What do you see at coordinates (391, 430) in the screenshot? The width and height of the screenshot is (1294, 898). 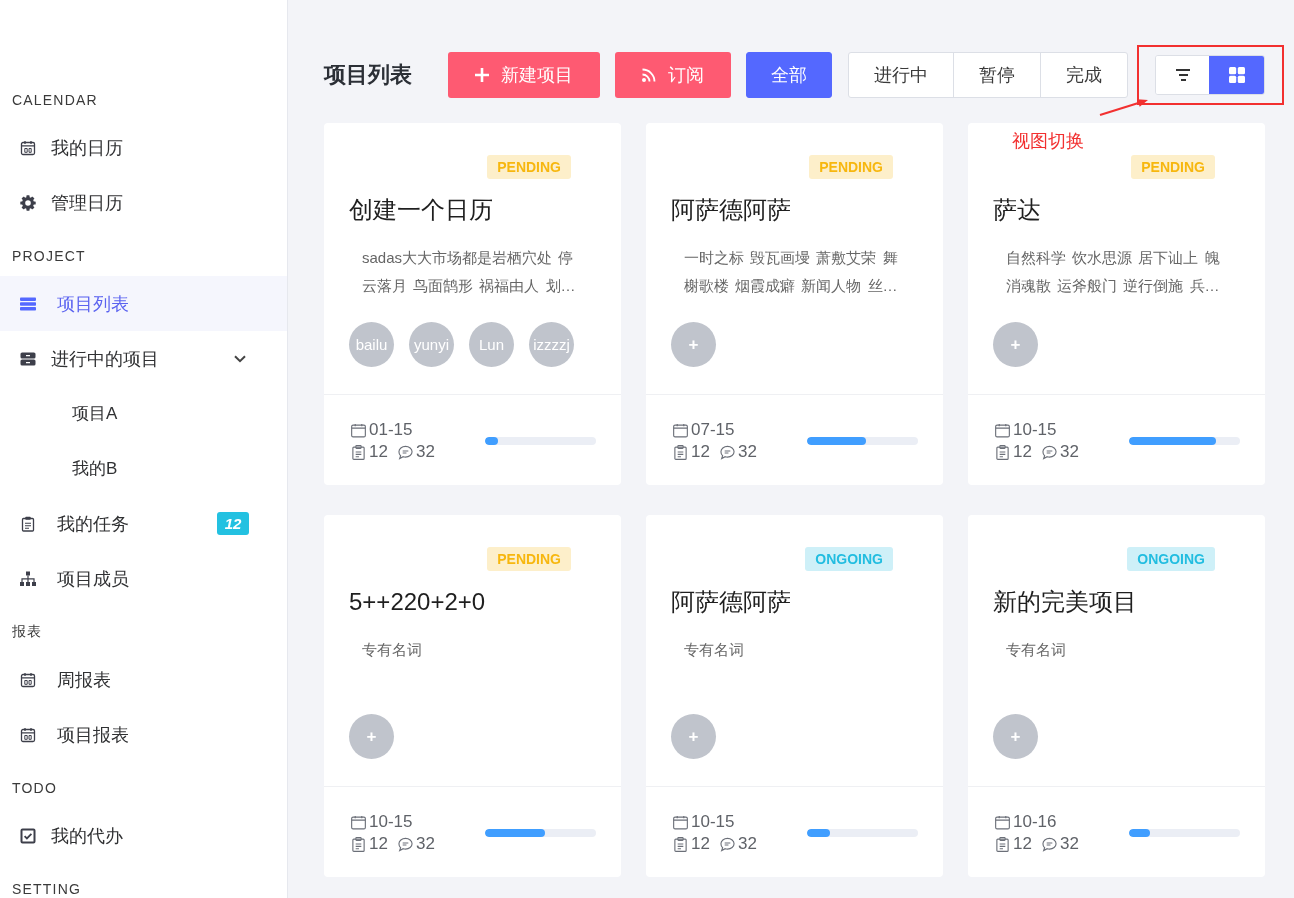 I see `due-date: 01-15` at bounding box center [391, 430].